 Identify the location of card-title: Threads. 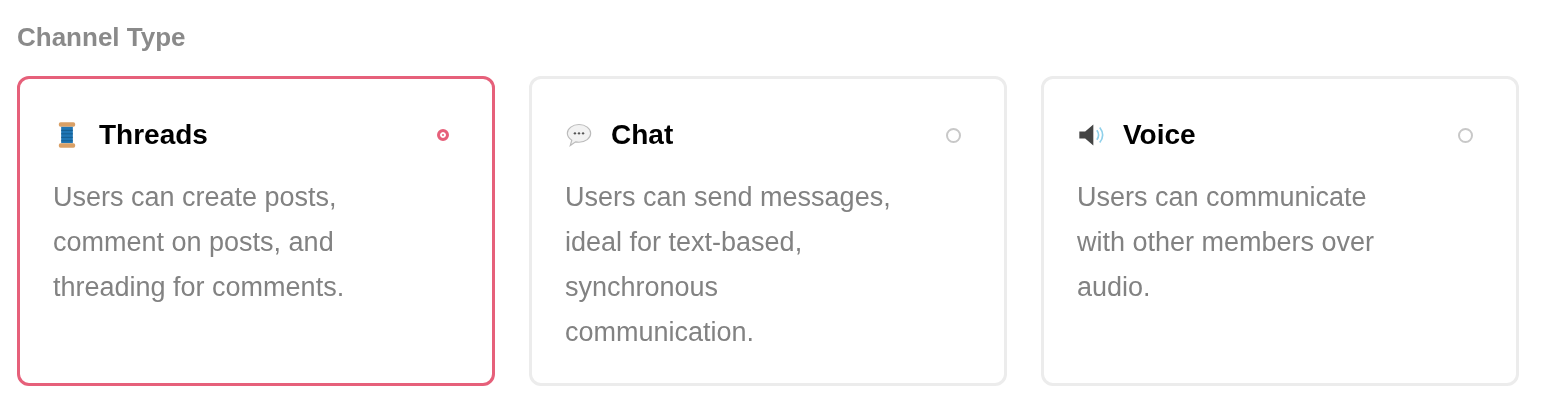
(153, 135).